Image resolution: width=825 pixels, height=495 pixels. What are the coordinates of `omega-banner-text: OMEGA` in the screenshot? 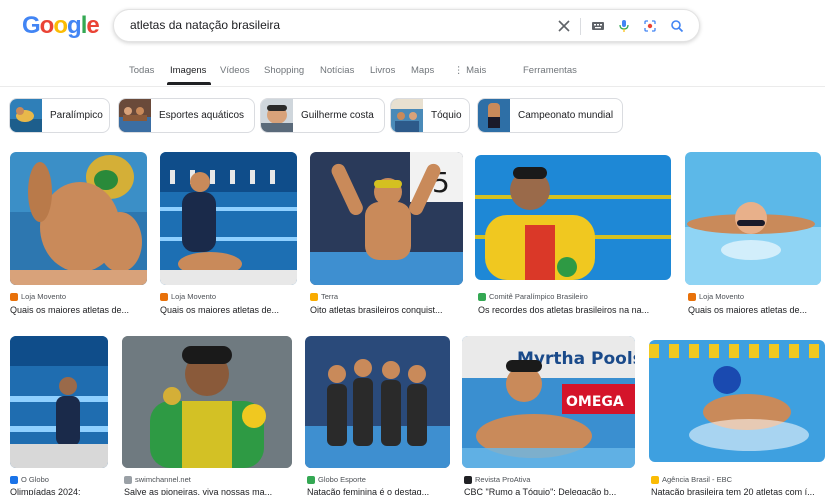 It's located at (595, 402).